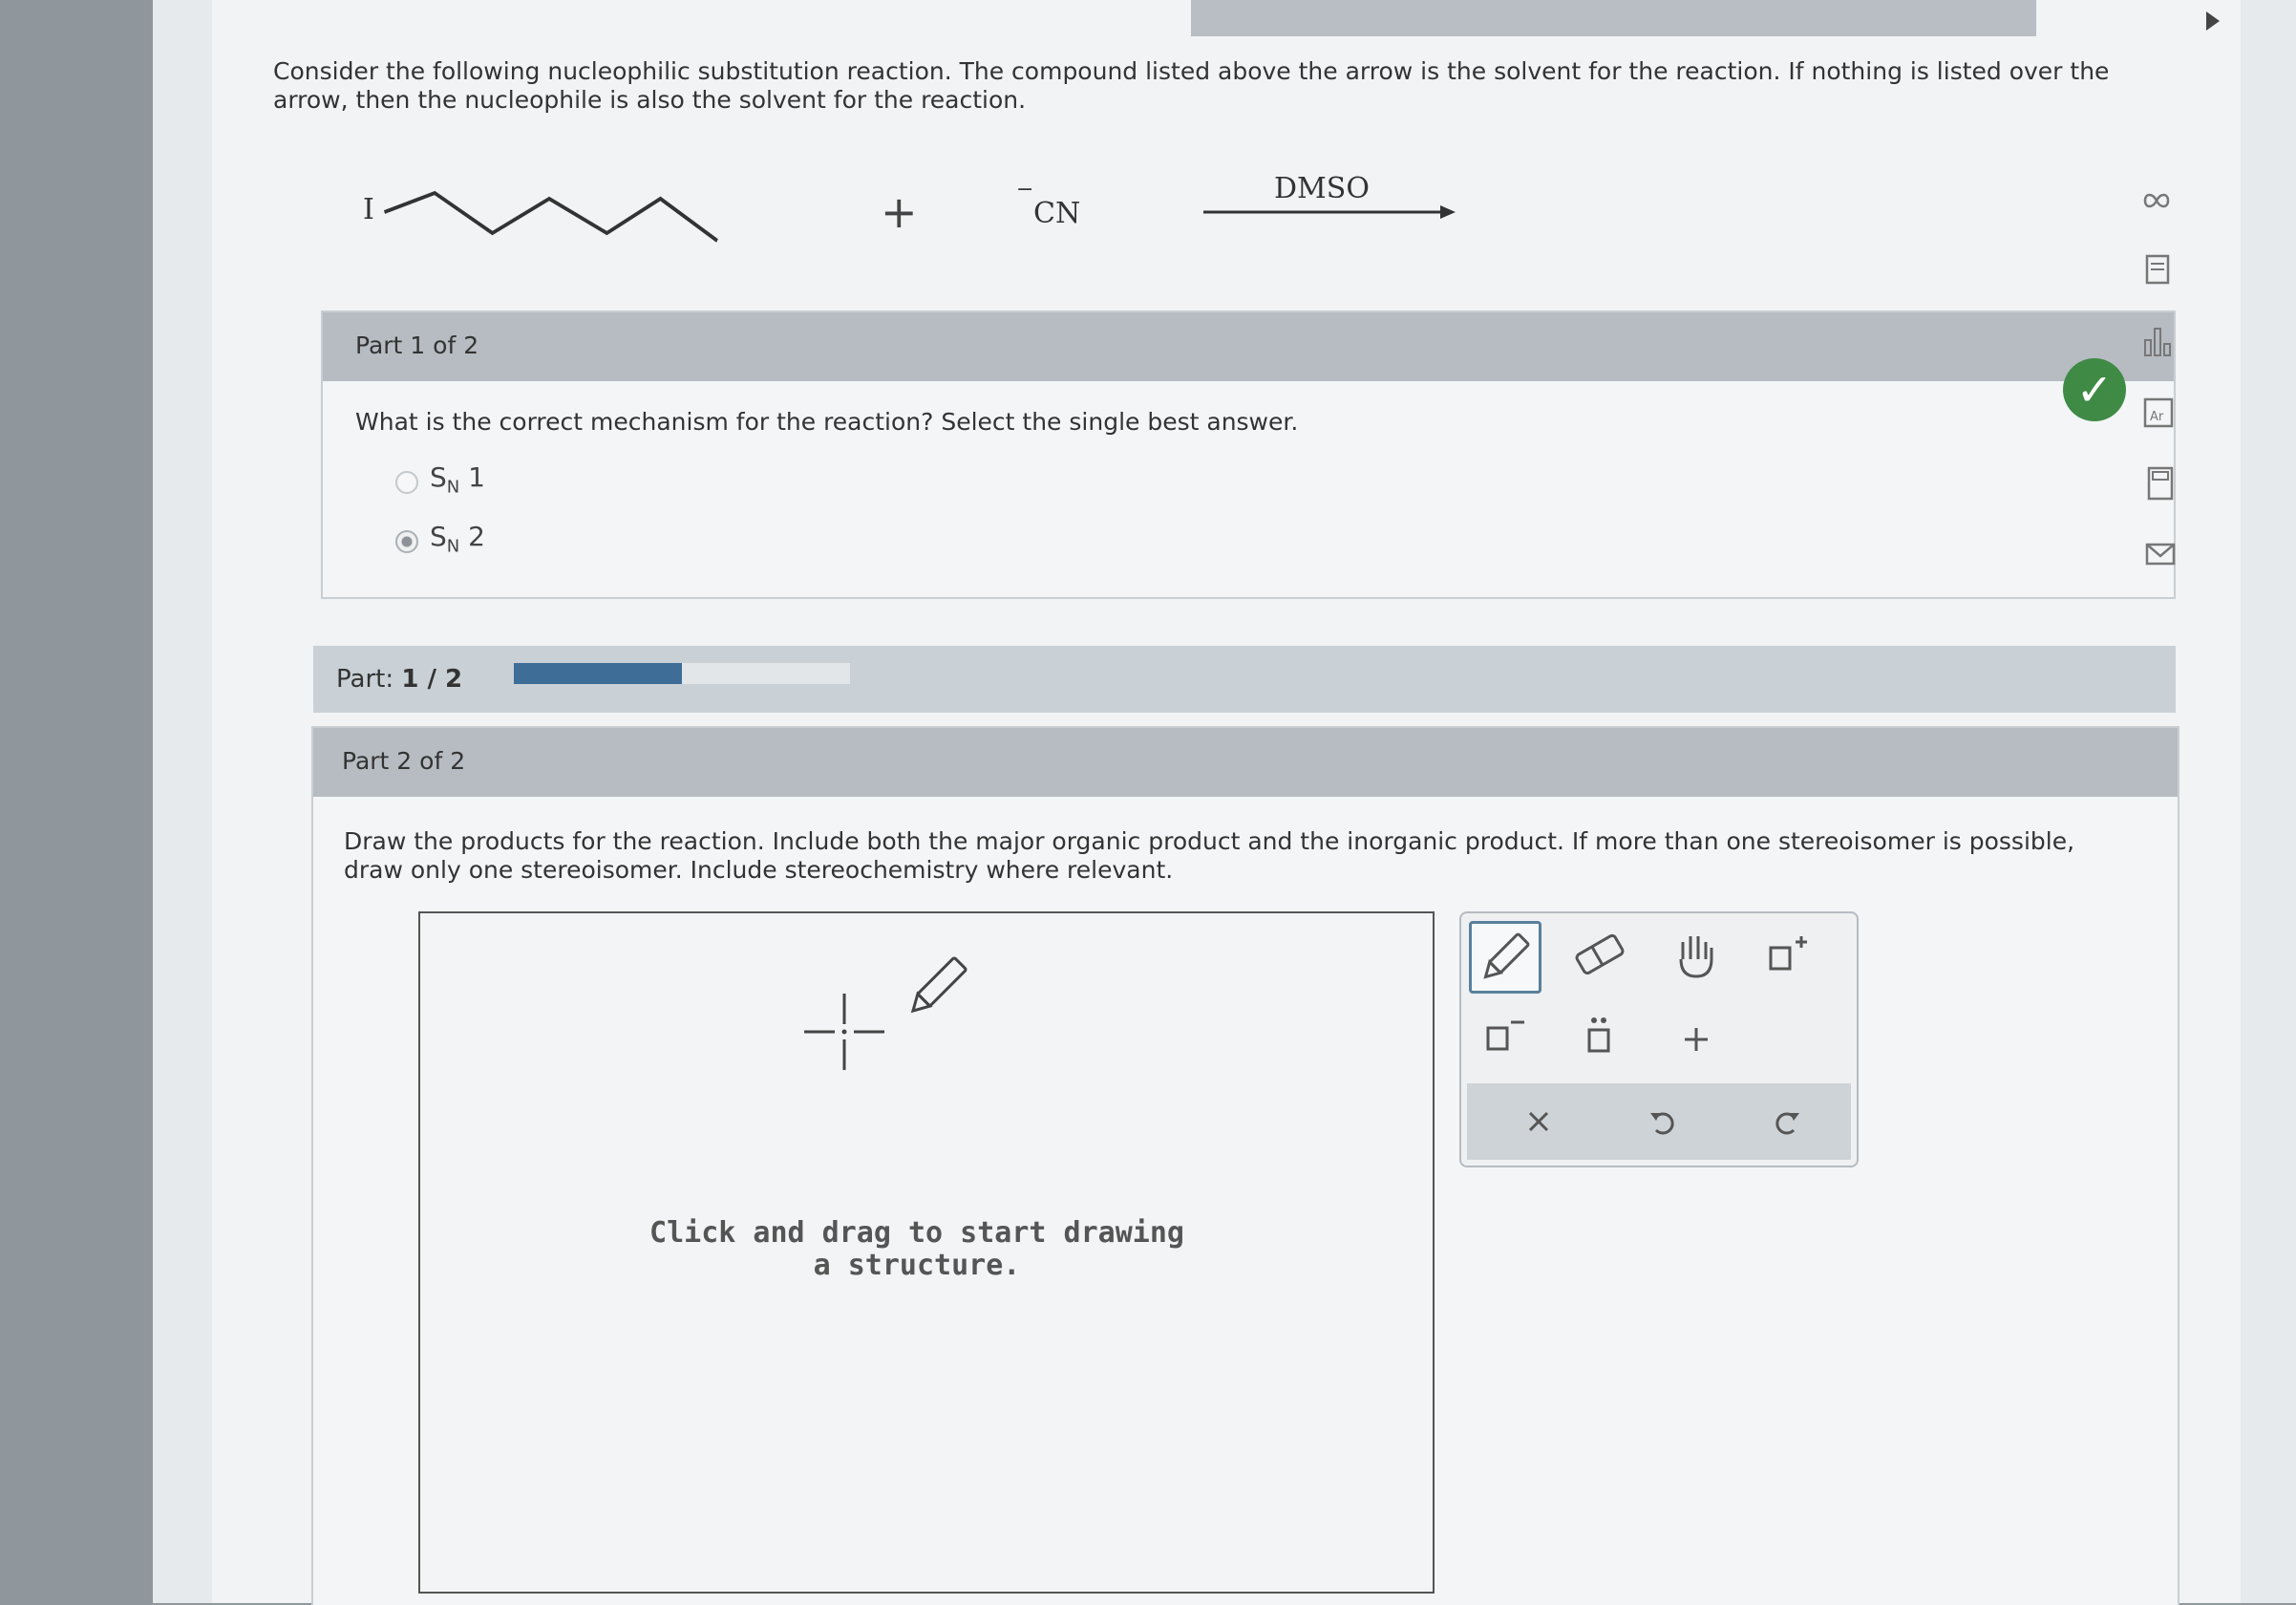  I want to click on progress-bar, so click(682, 673).